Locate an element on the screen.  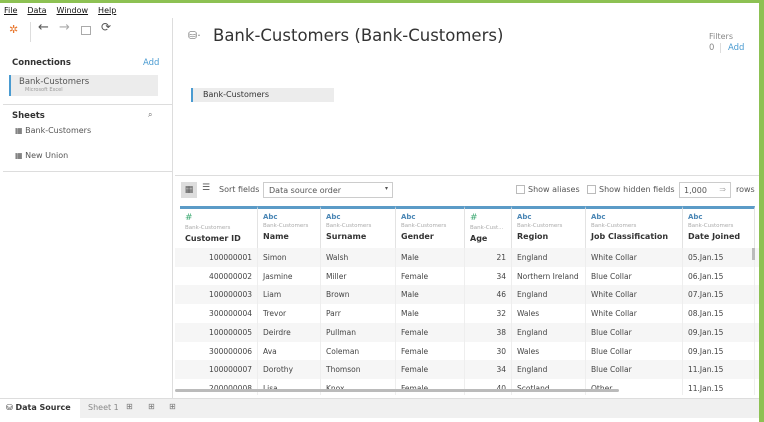
table-cell: 11.Jan.15 is located at coordinates (719, 370).